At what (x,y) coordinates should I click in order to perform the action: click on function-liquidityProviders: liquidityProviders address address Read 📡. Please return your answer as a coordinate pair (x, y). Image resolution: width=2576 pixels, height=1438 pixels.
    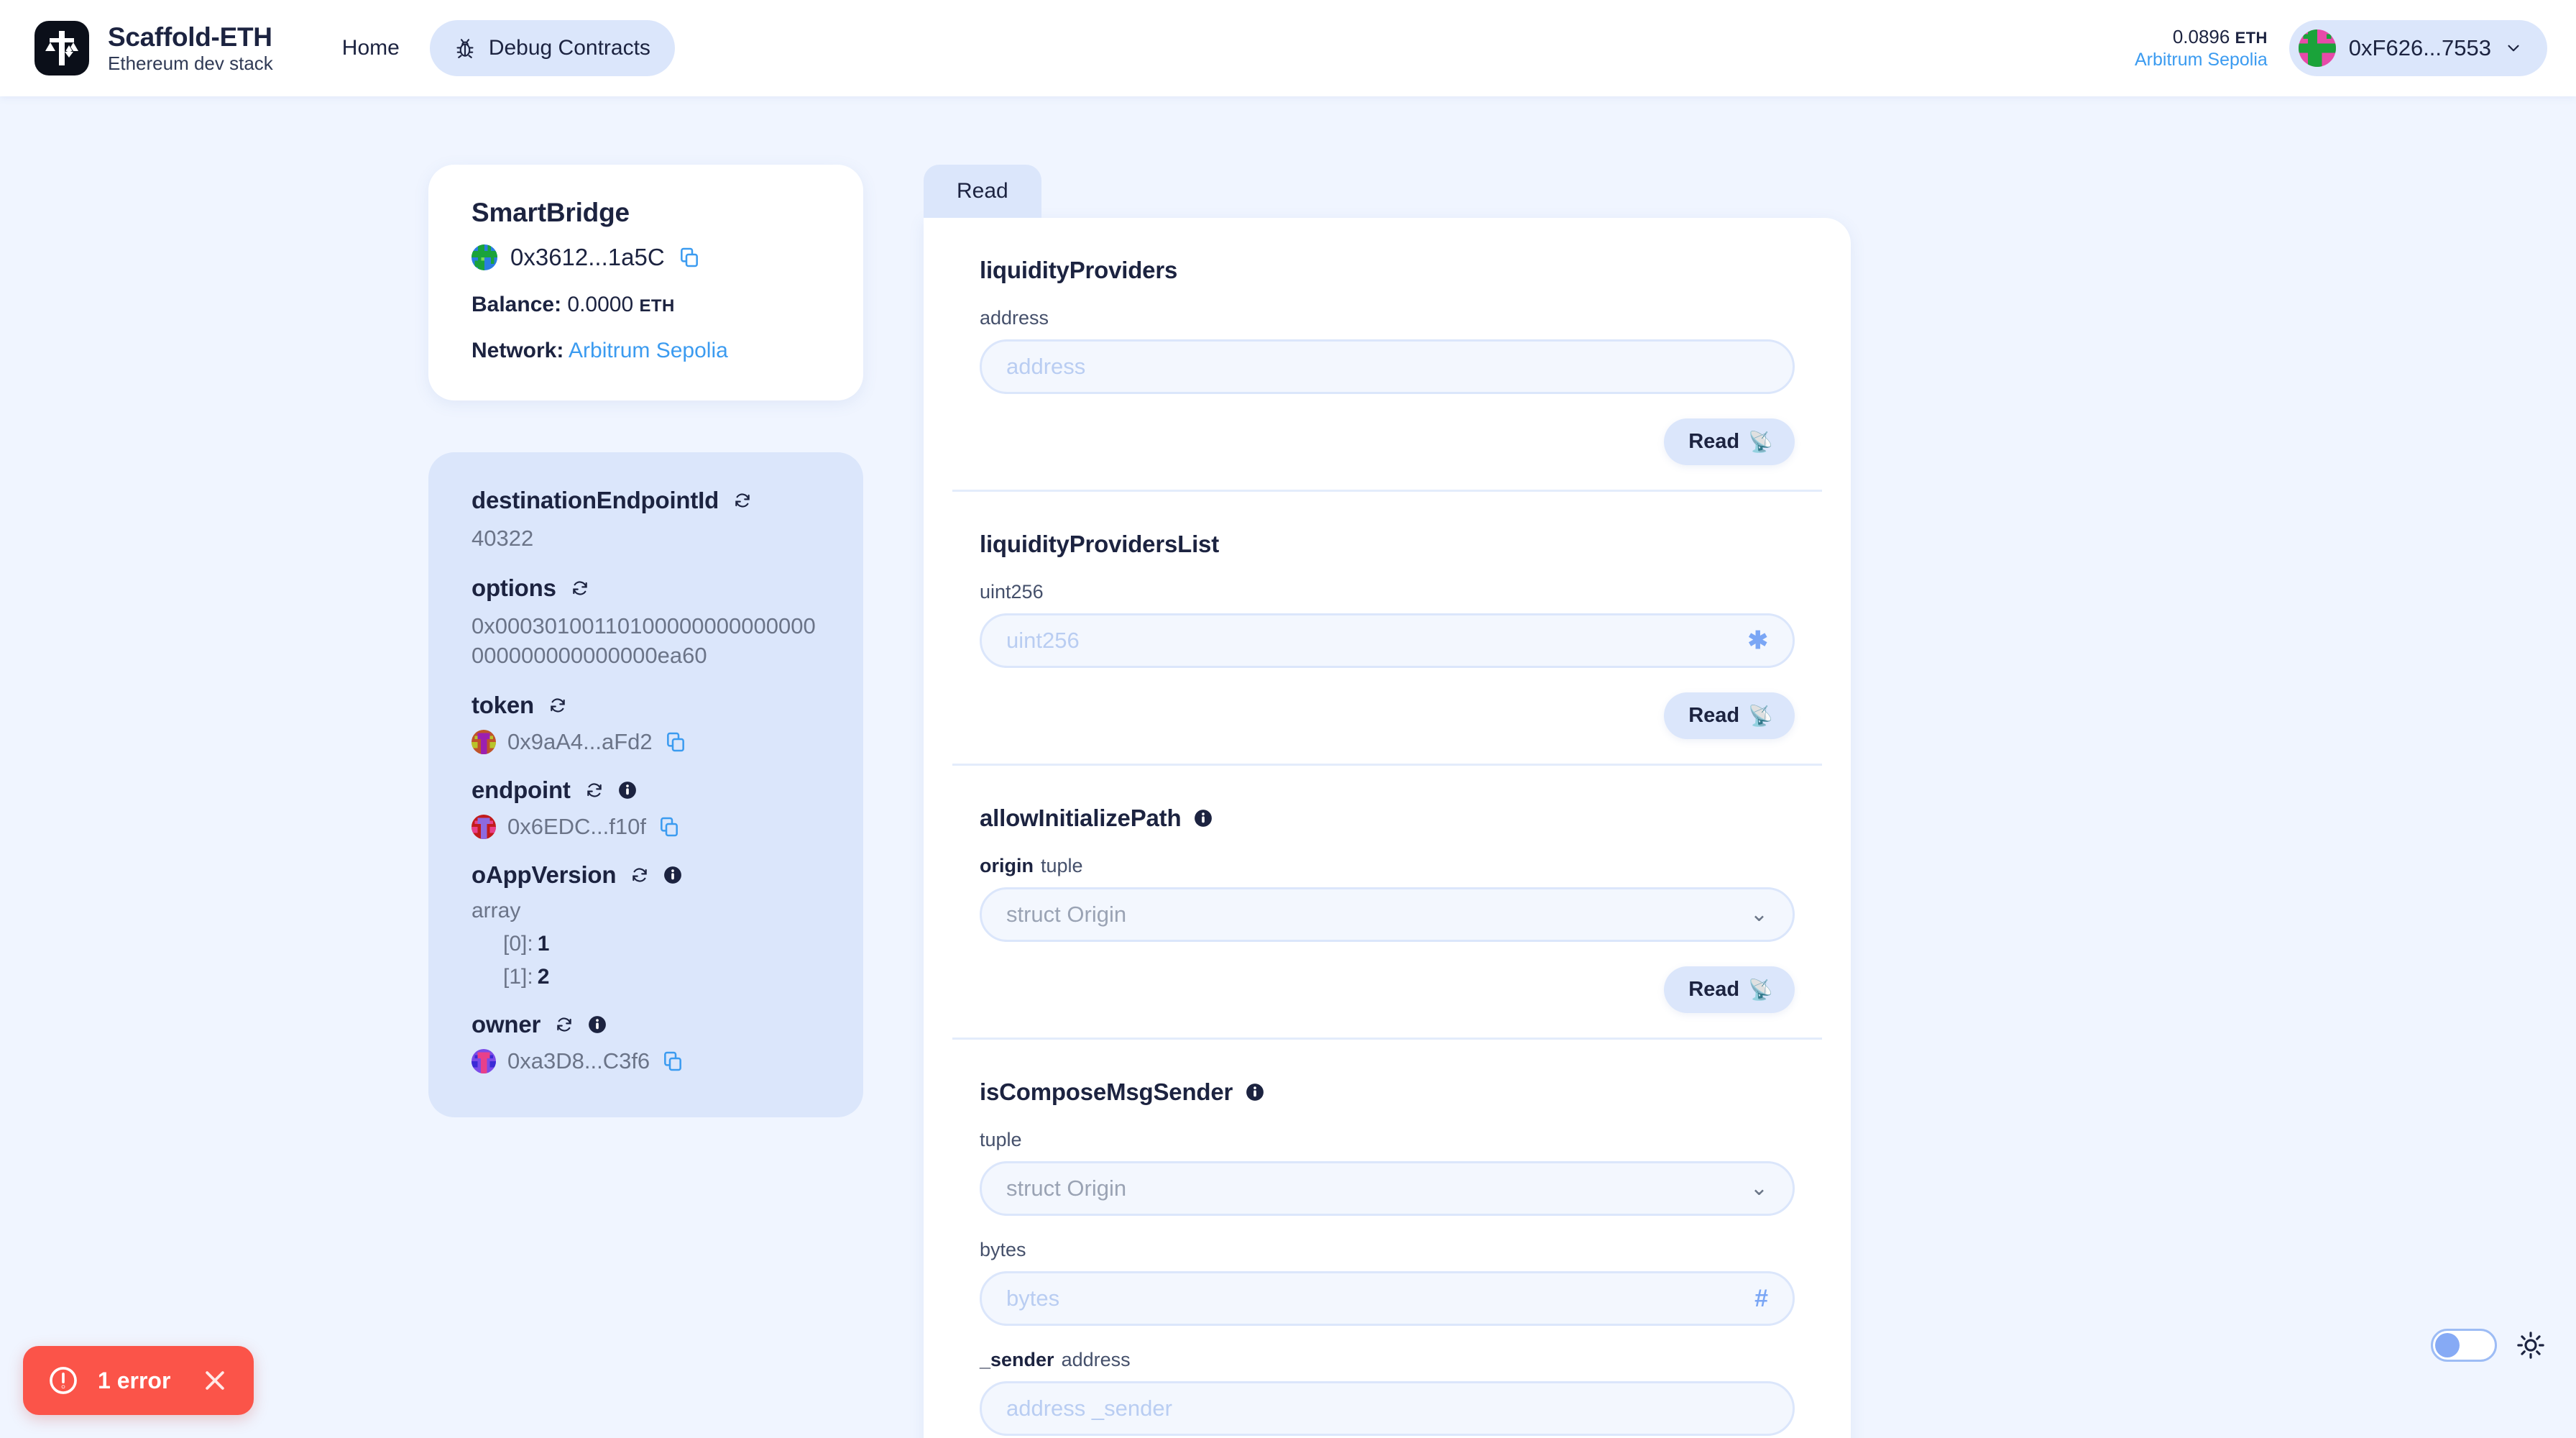
    Looking at the image, I should click on (1387, 355).